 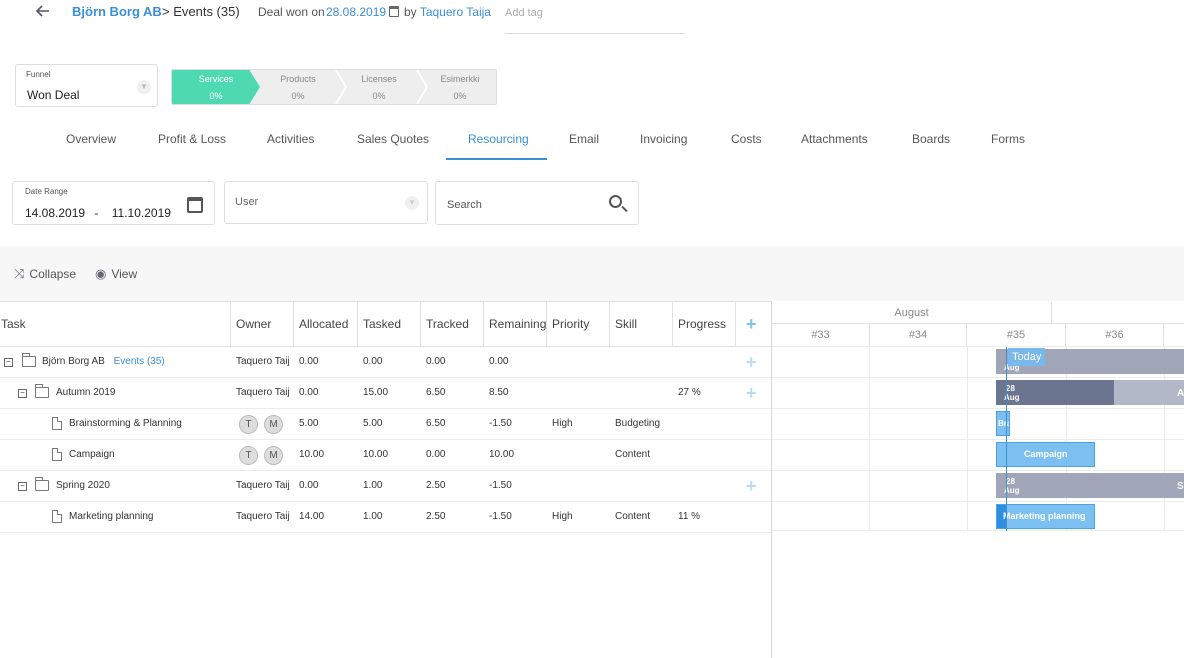 What do you see at coordinates (537, 203) in the screenshot?
I see `search-input: Search` at bounding box center [537, 203].